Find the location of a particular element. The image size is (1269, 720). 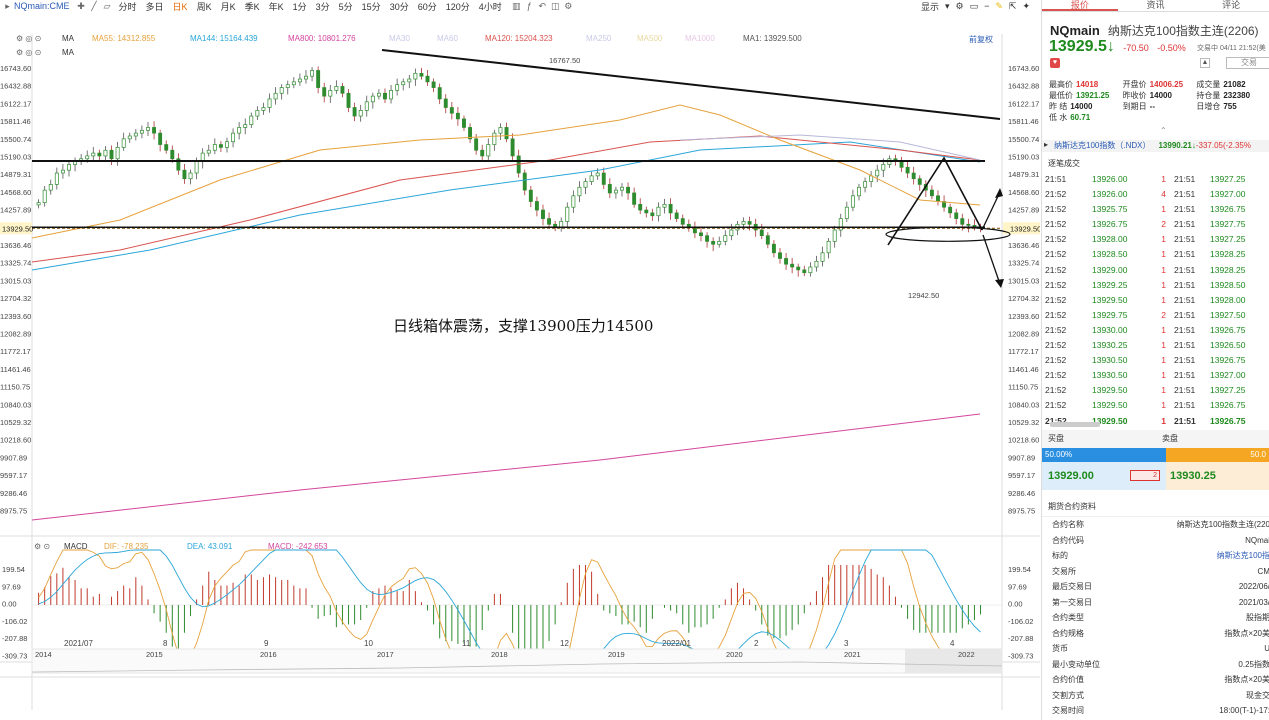

panel-tab: 报价 is located at coordinates (1080, 5).